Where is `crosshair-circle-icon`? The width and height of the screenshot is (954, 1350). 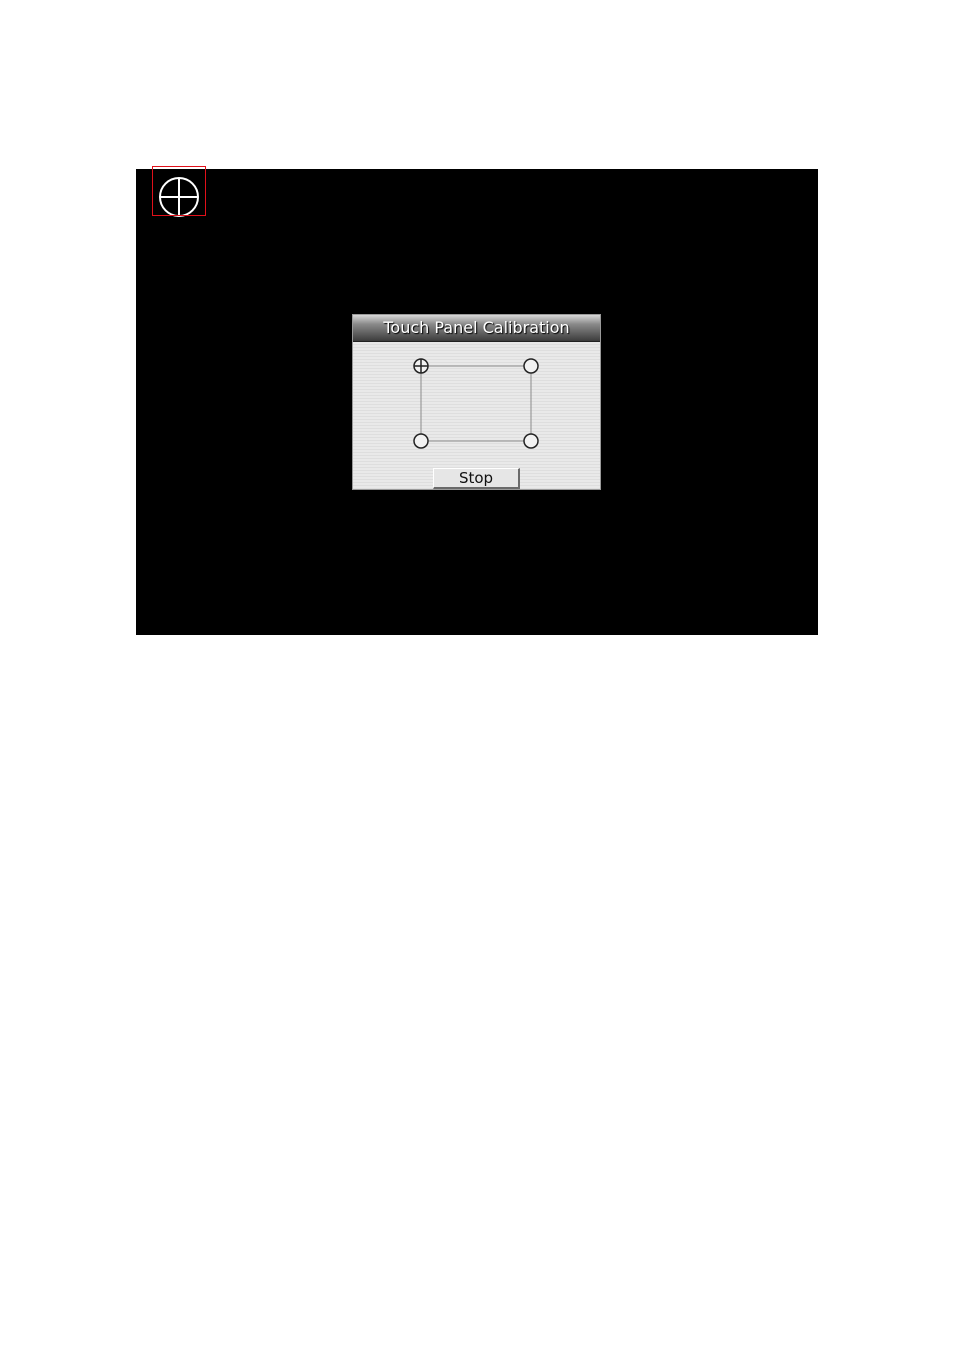
crosshair-circle-icon is located at coordinates (421, 366).